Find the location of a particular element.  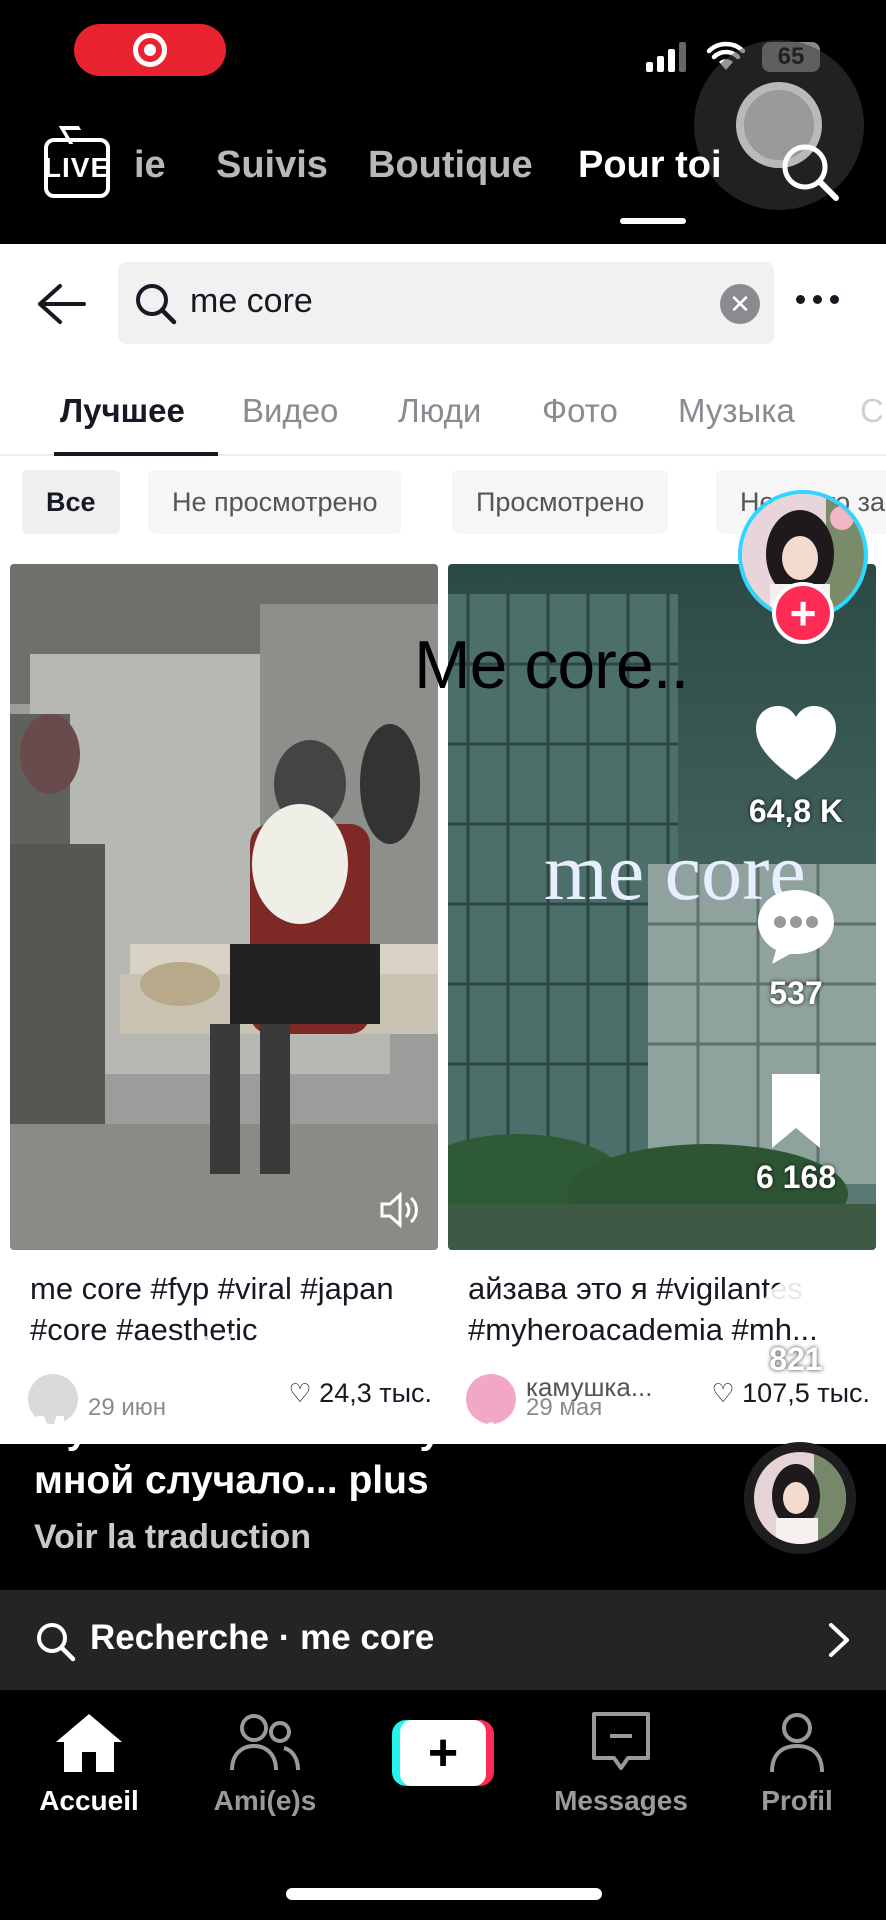

nav-profile-label: Profil is located at coordinates (797, 1800).